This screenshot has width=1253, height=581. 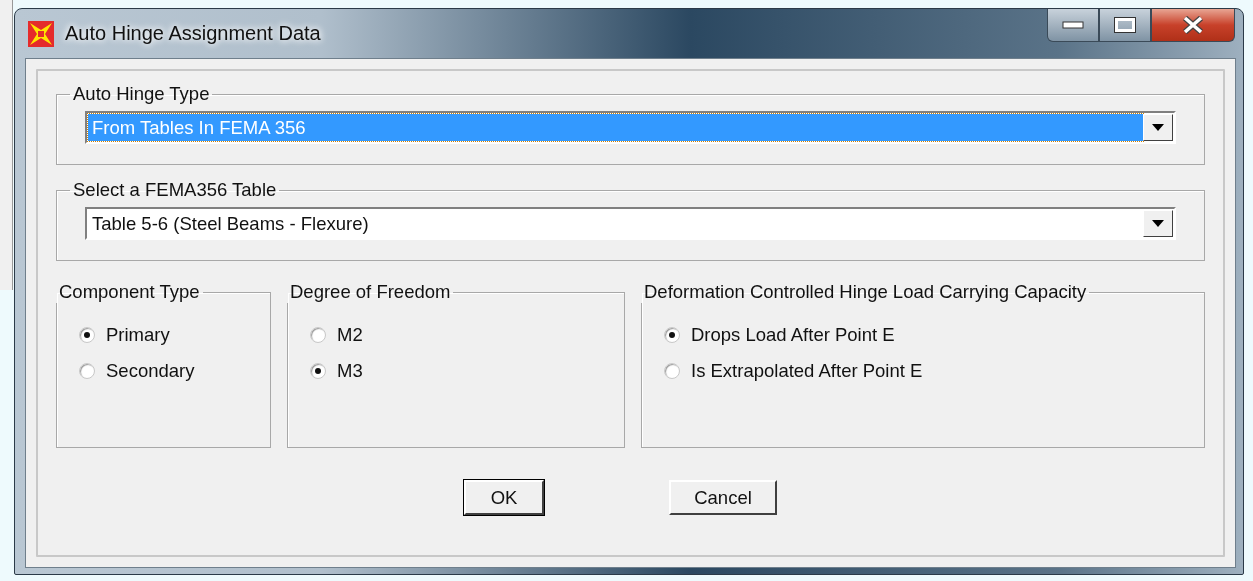 What do you see at coordinates (175, 190) in the screenshot?
I see `group-label: Select a FEMA356 Table` at bounding box center [175, 190].